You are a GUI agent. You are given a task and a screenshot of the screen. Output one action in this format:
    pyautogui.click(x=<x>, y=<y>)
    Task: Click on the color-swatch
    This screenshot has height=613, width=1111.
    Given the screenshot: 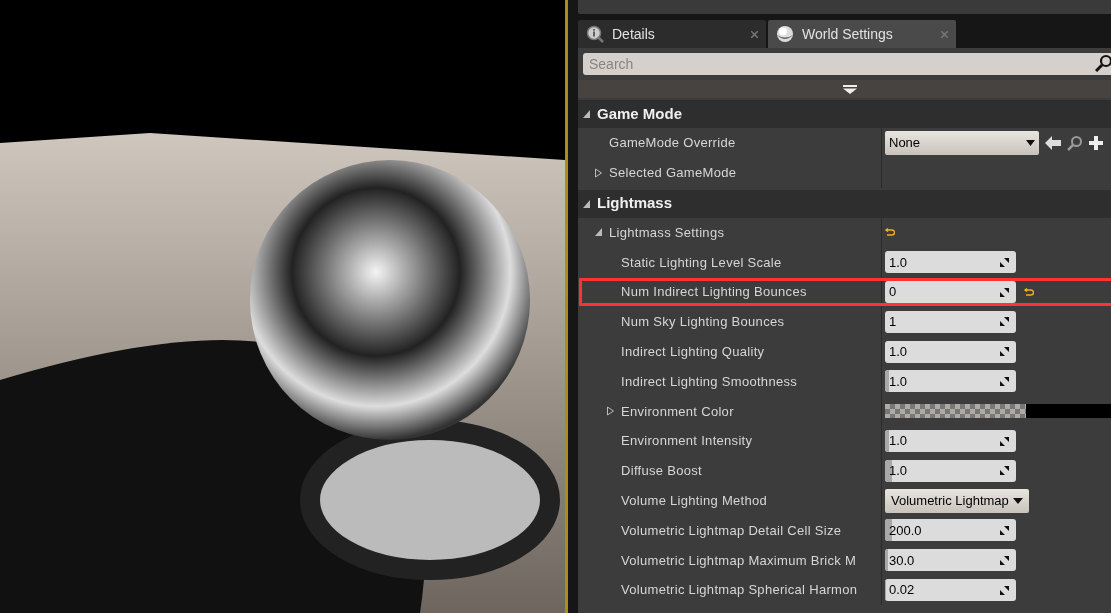 What is the action you would take?
    pyautogui.click(x=998, y=411)
    